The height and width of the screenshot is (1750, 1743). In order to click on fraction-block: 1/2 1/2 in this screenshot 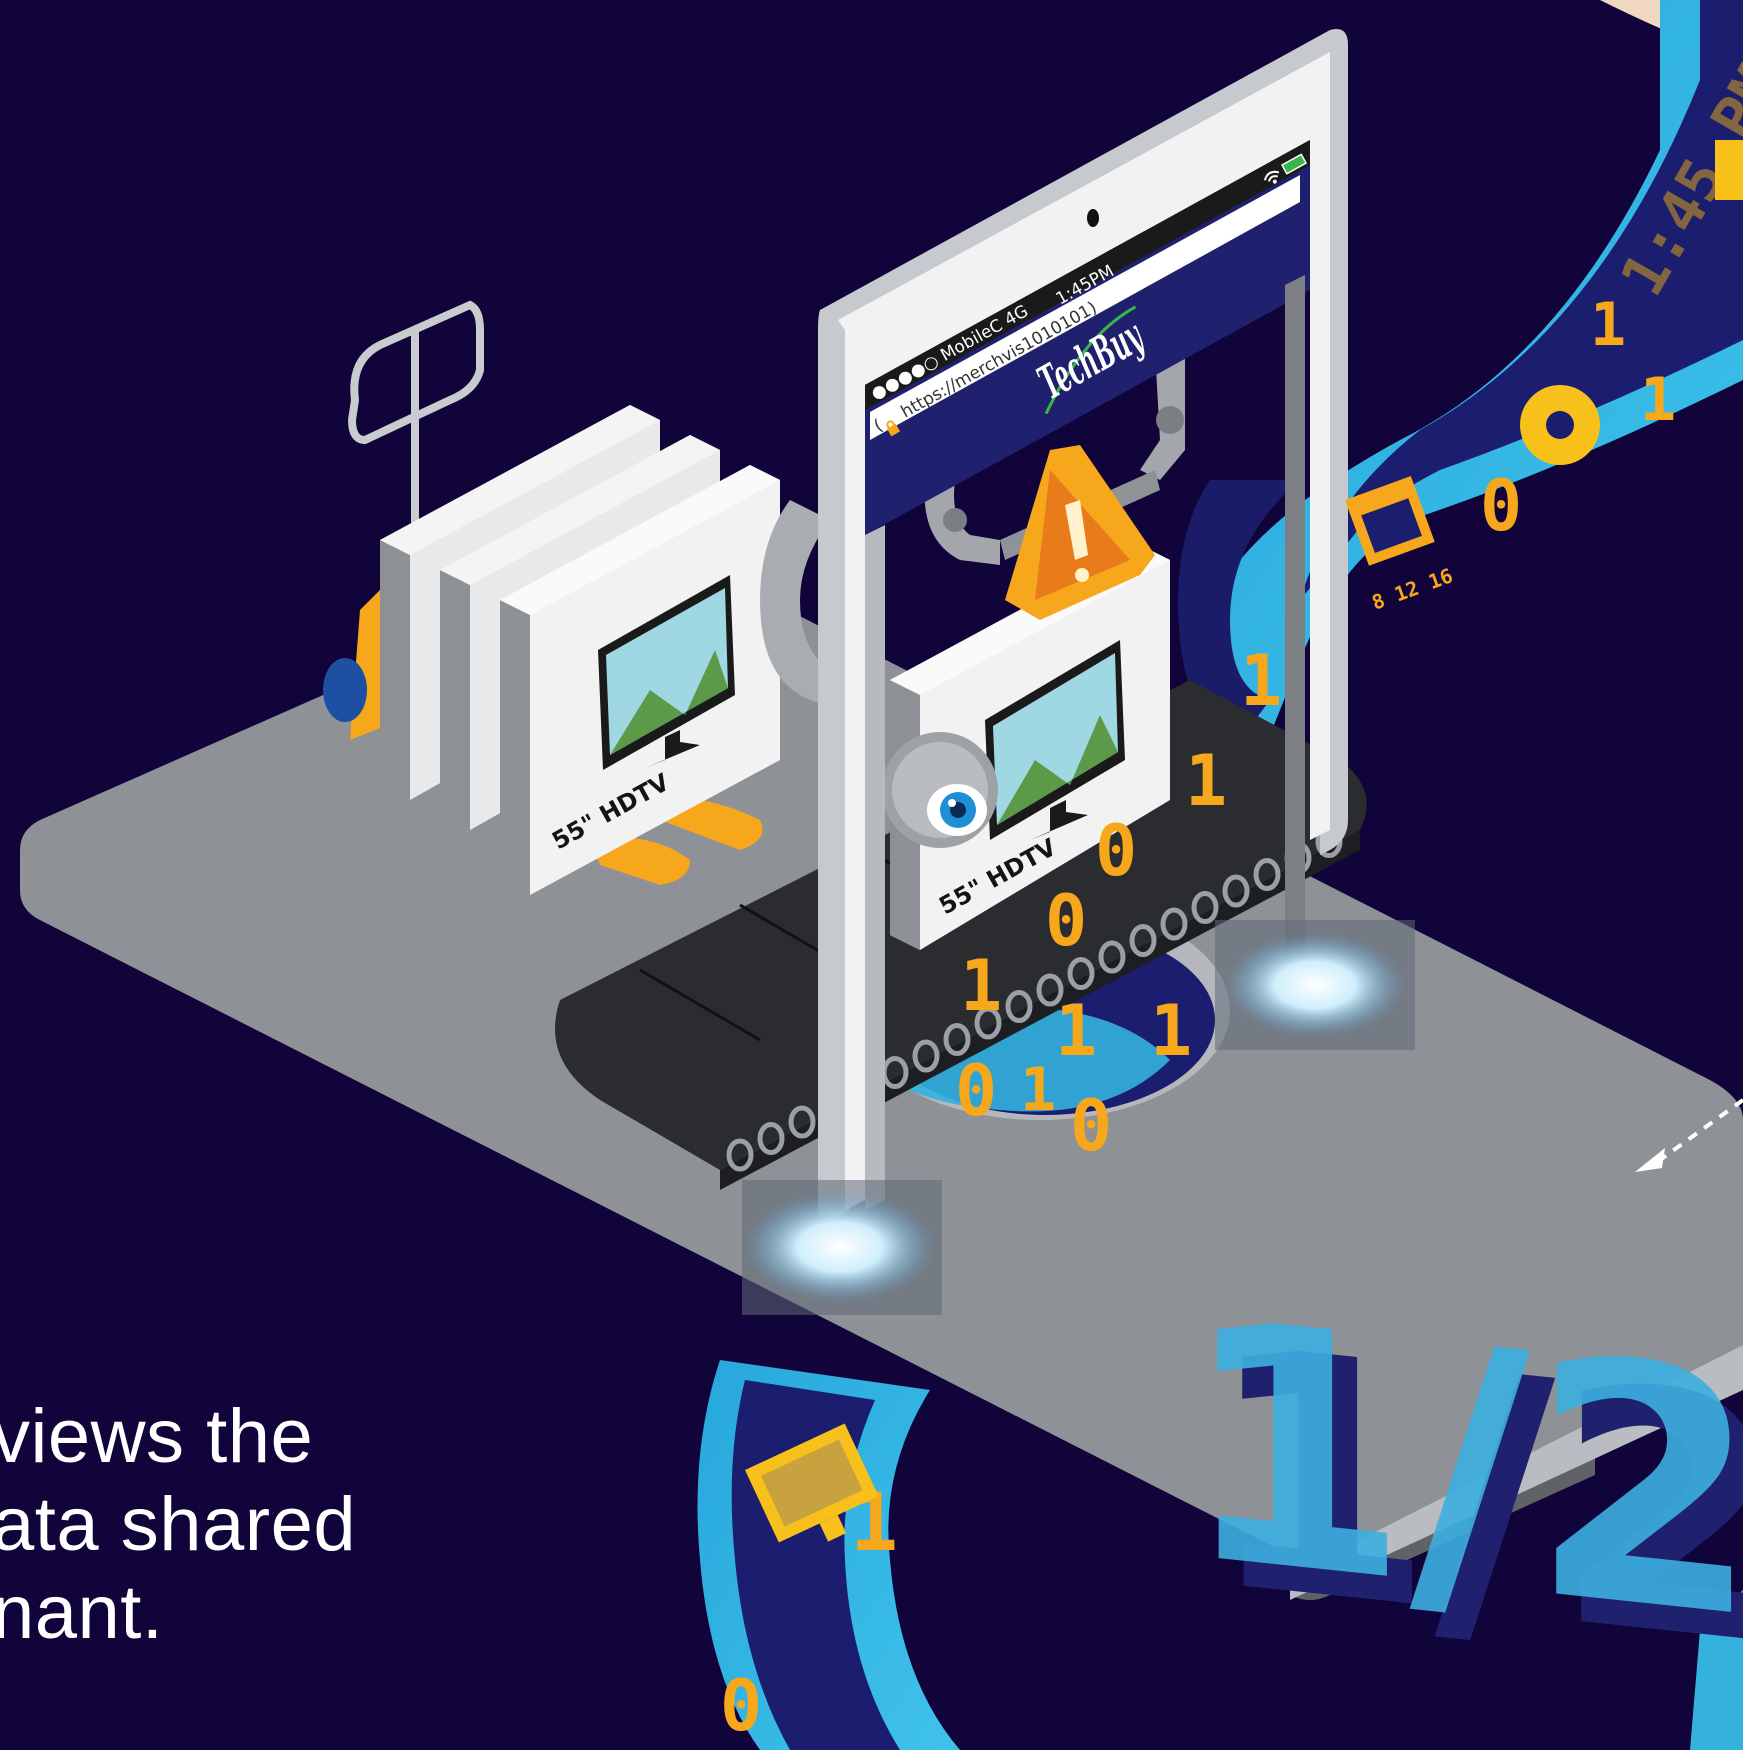, I will do `click(1461, 1485)`.